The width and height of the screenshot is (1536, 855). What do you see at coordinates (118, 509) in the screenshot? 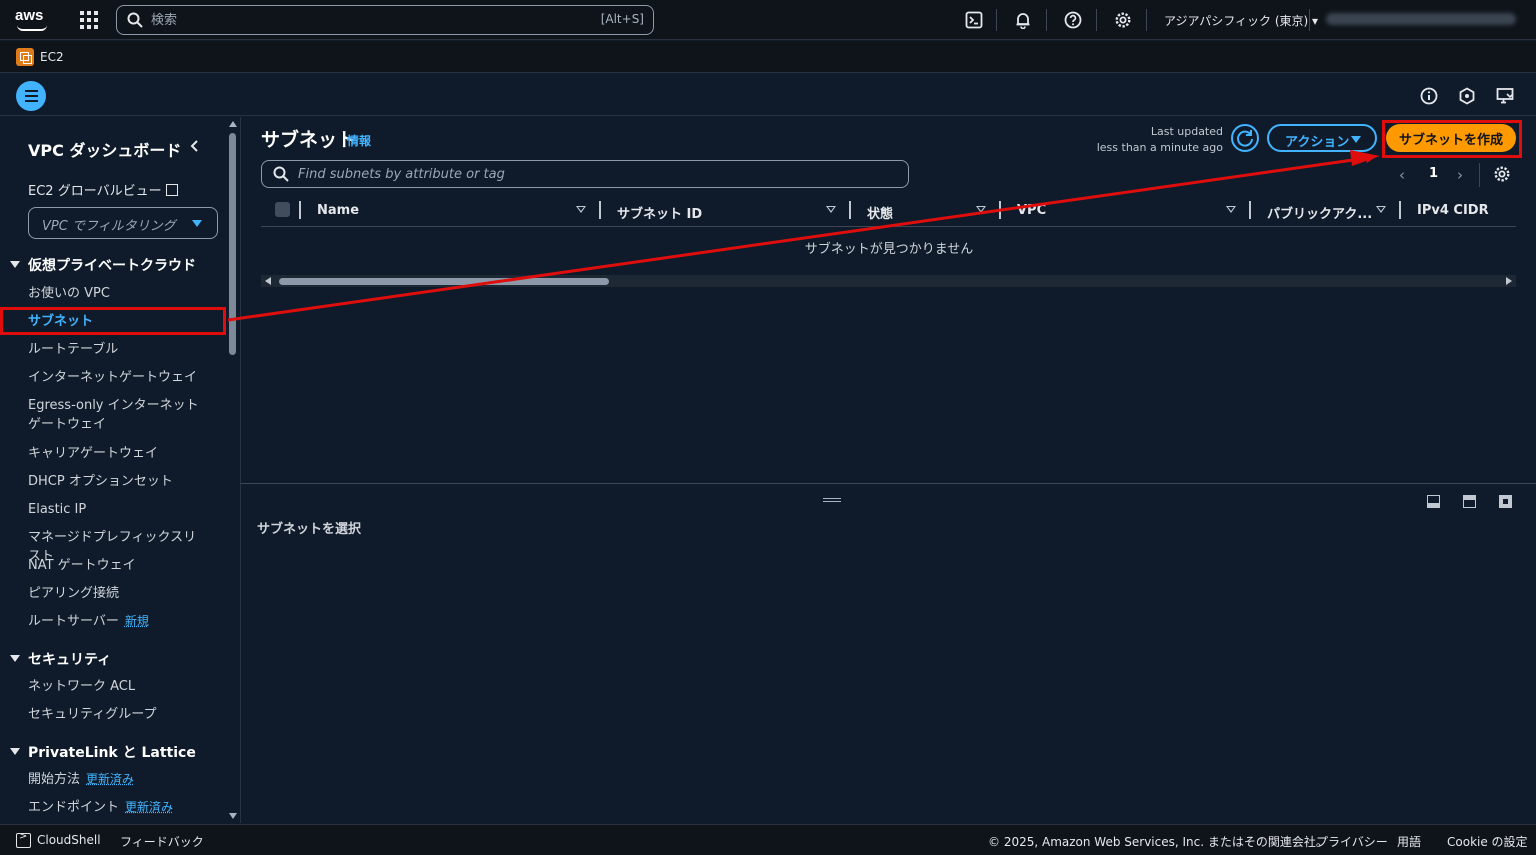
I see `sidebar-item-elastic-ip: Elastic IP` at bounding box center [118, 509].